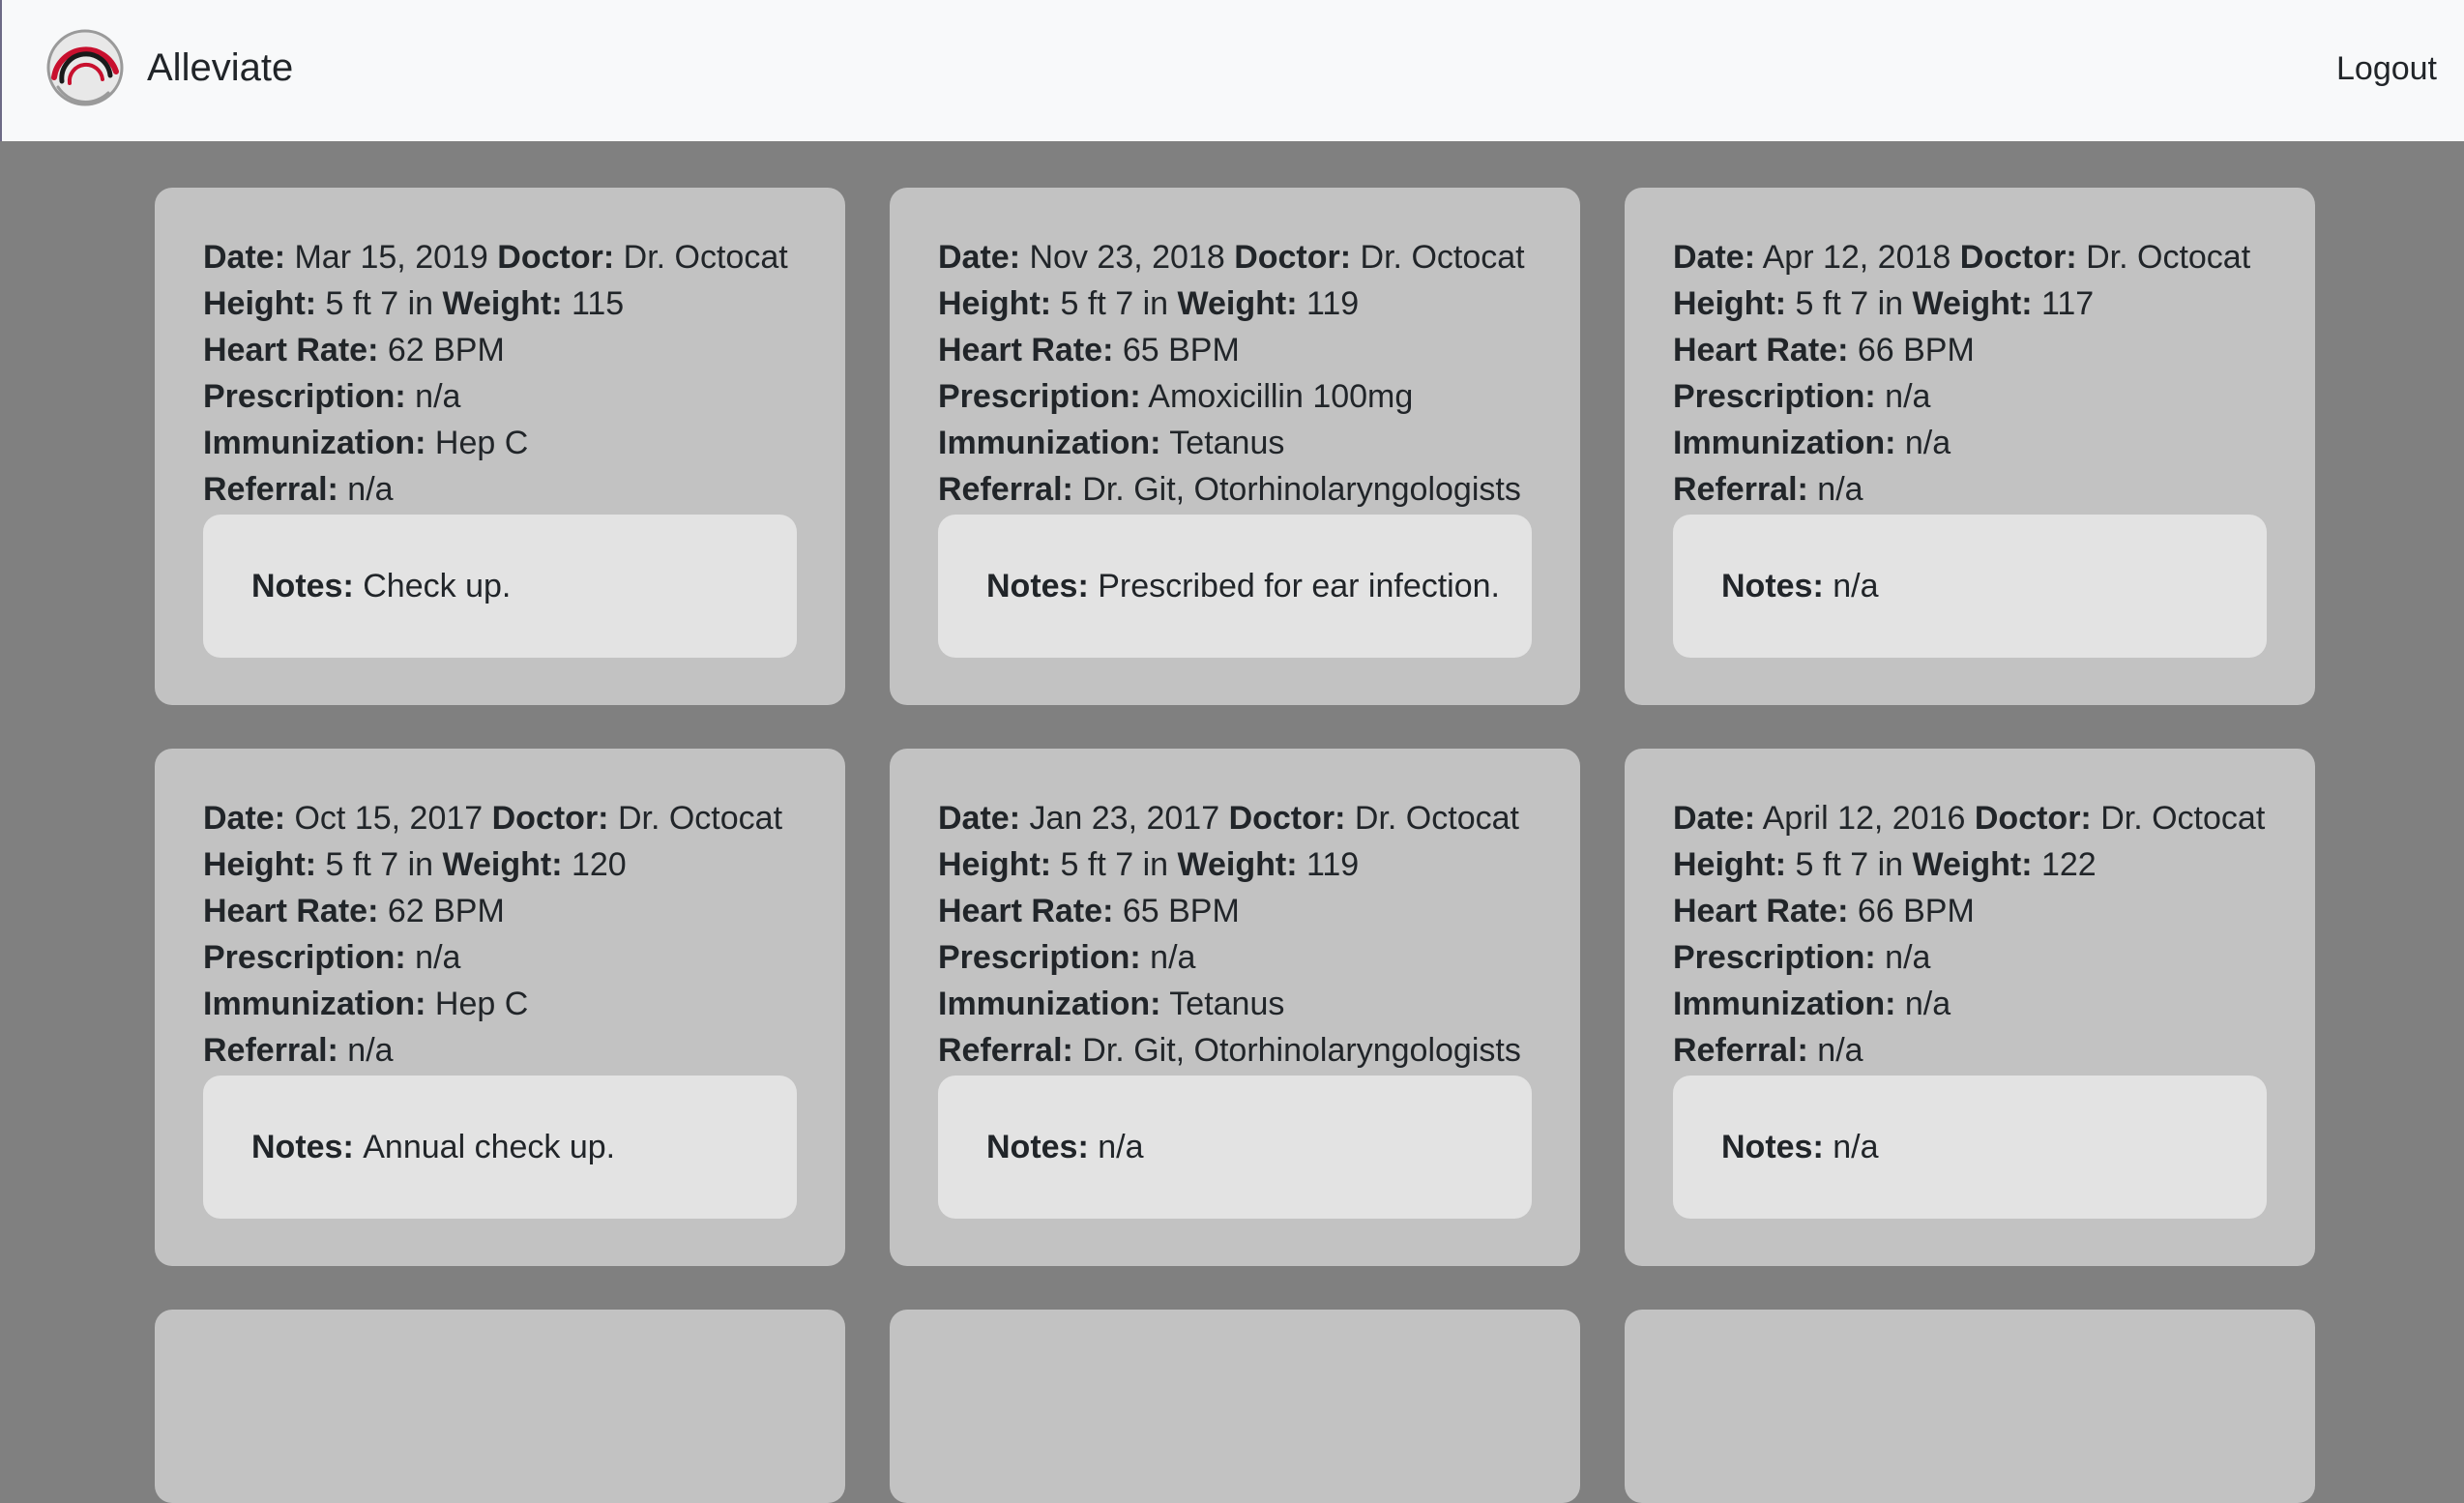  I want to click on heart-rate-line: Heart Rate: 62 BPM, so click(500, 350).